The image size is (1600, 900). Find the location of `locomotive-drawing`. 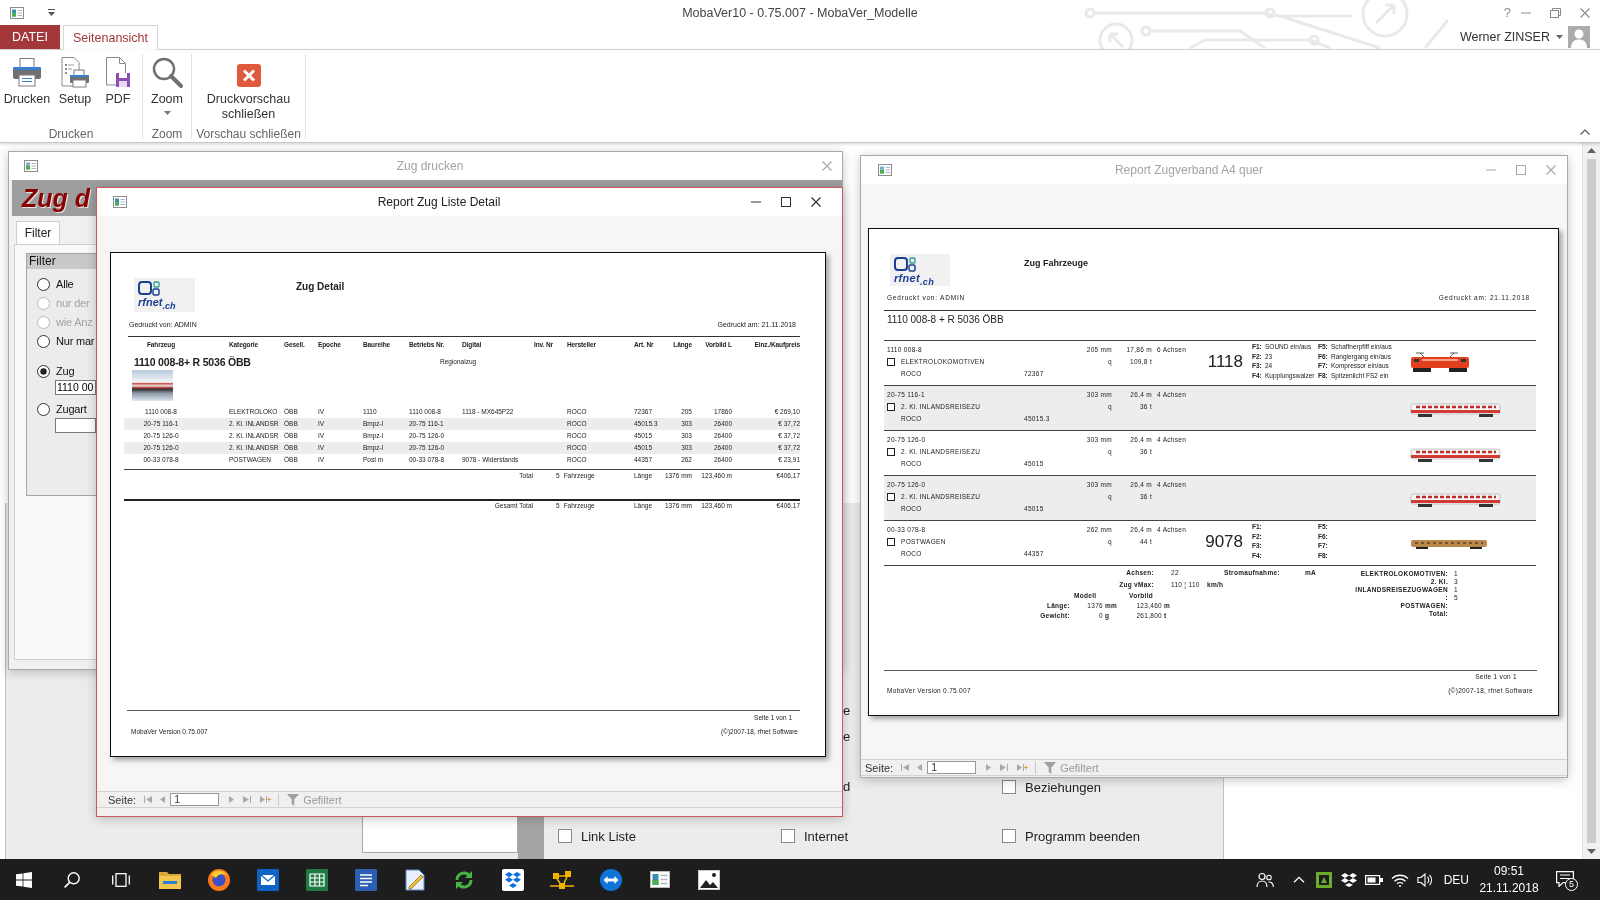

locomotive-drawing is located at coordinates (1440, 361).